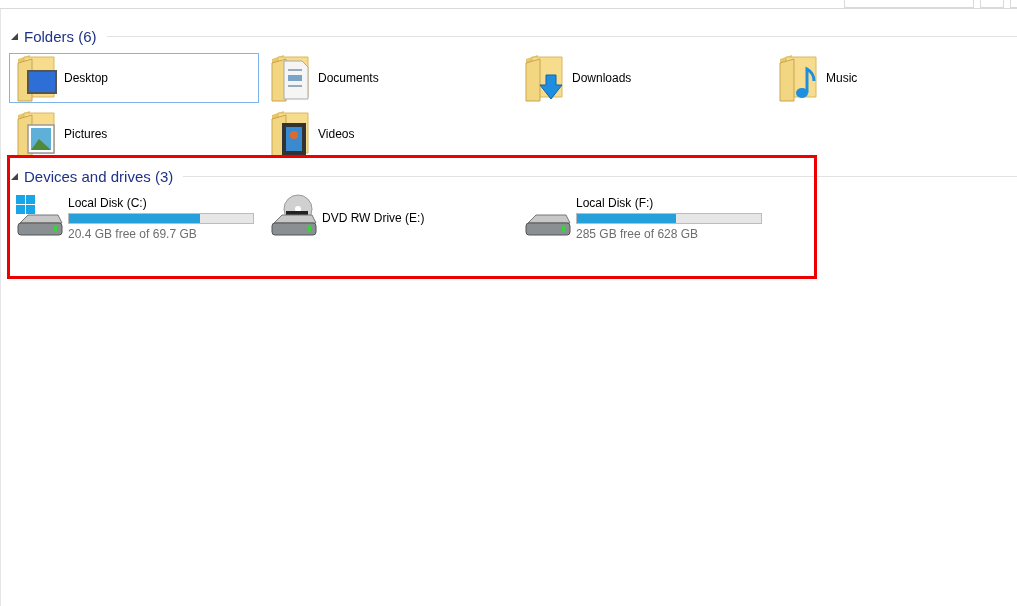  What do you see at coordinates (133, 233) in the screenshot?
I see `free-space-text: 20.4 GB free of 69.7 GB` at bounding box center [133, 233].